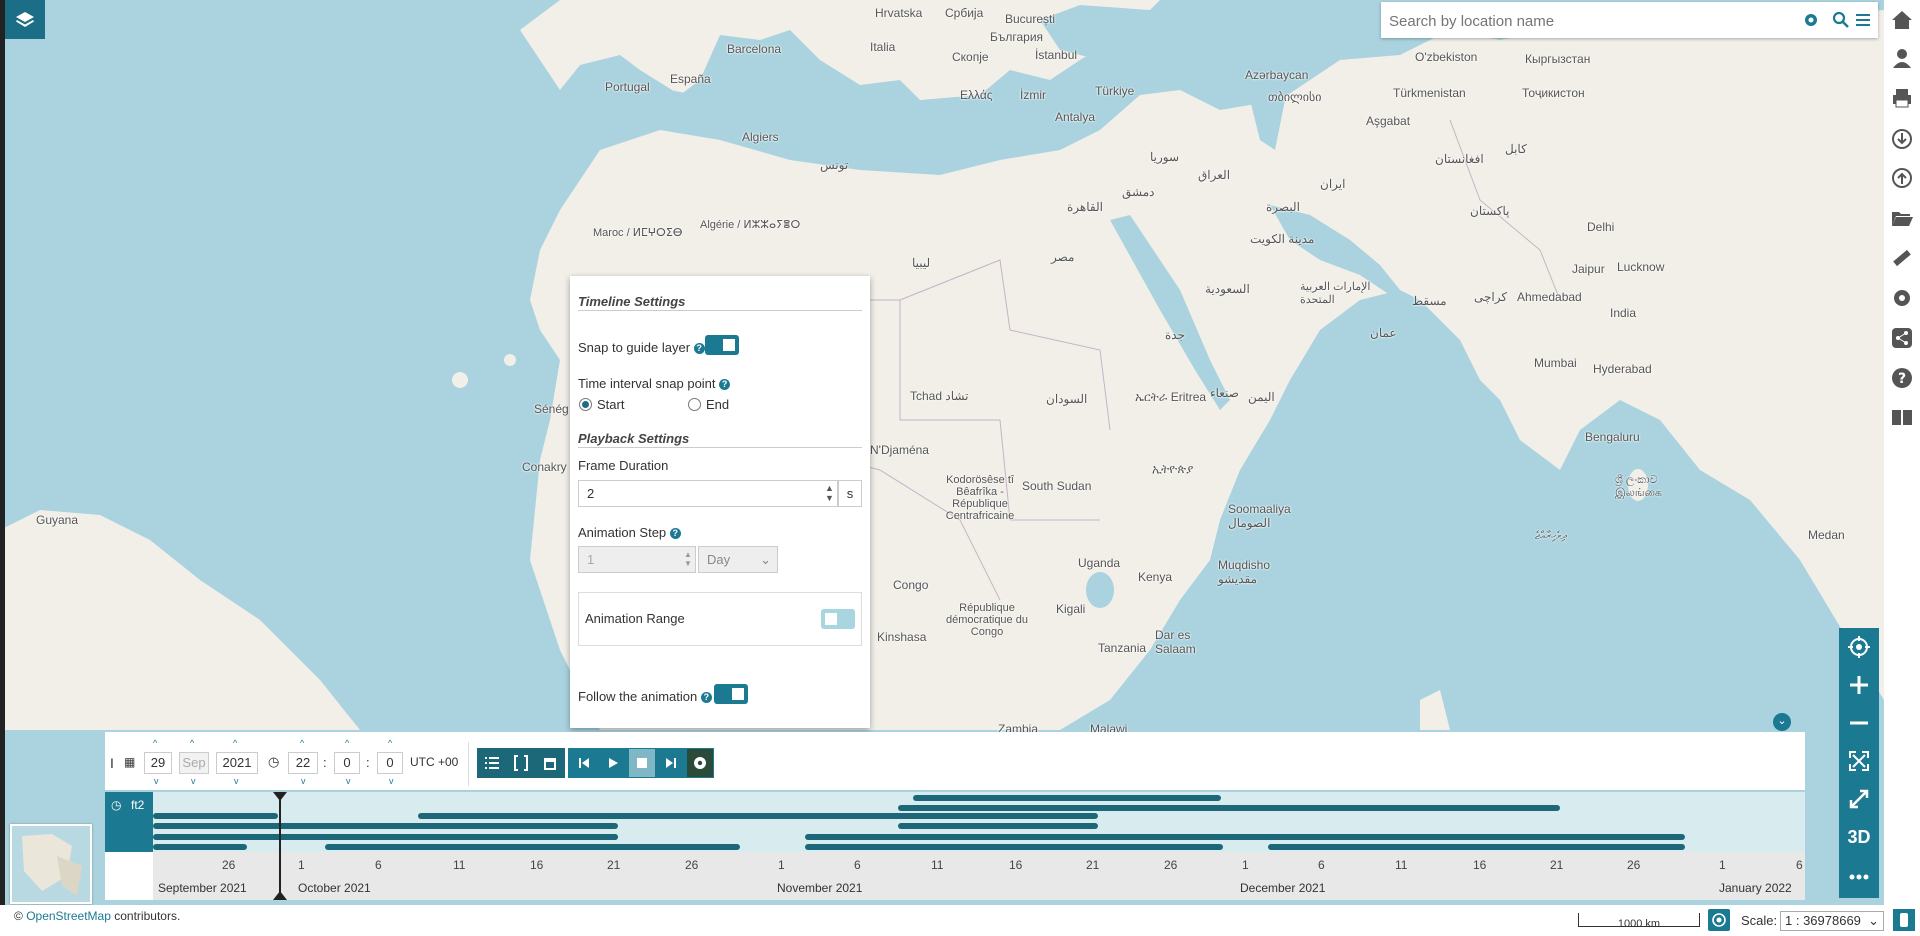 The image size is (1920, 936). Describe the element at coordinates (1902, 452) in the screenshot. I see `right-toolbar: ?` at that location.